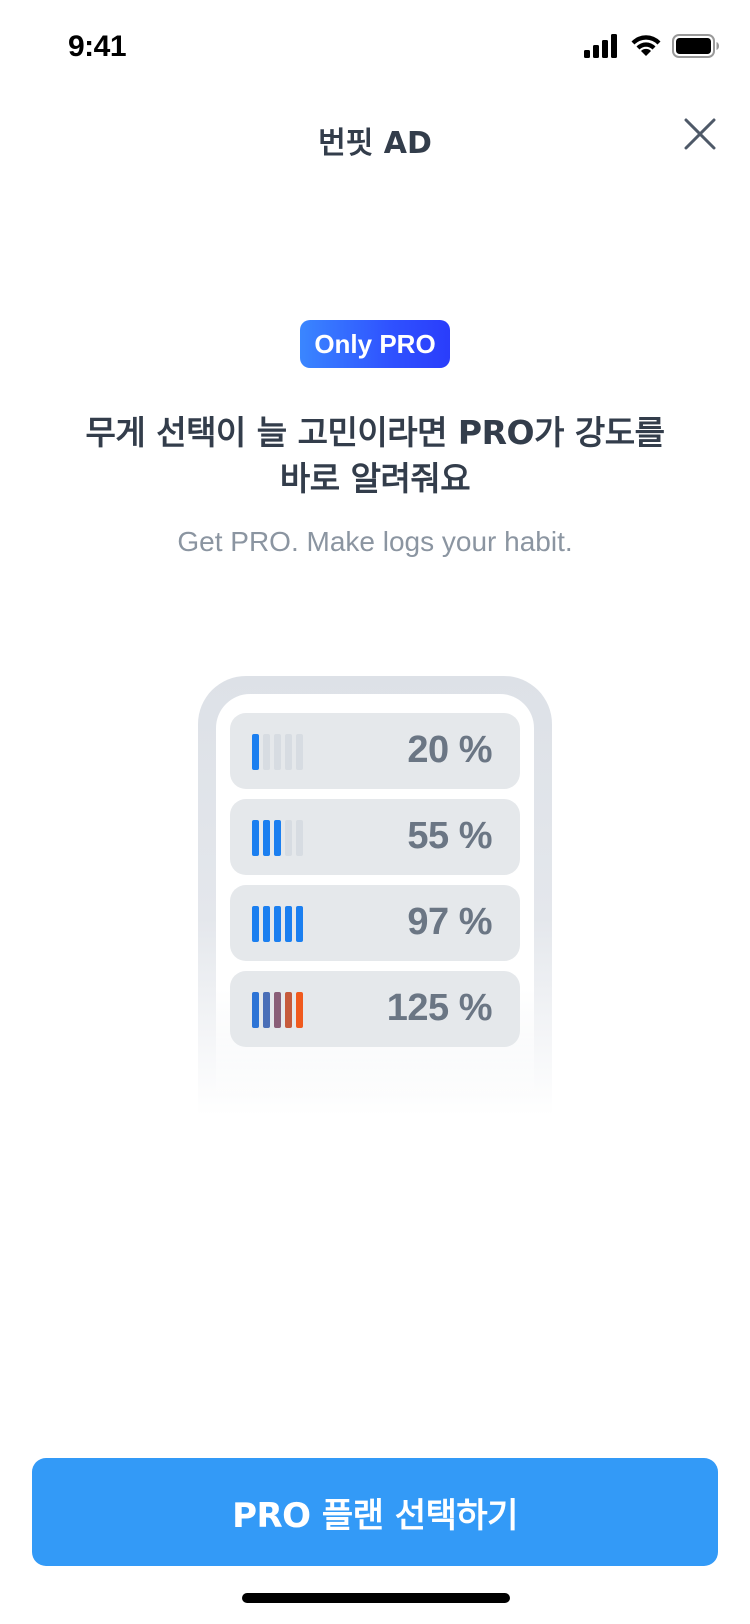  What do you see at coordinates (646, 48) in the screenshot?
I see `wifi-icon` at bounding box center [646, 48].